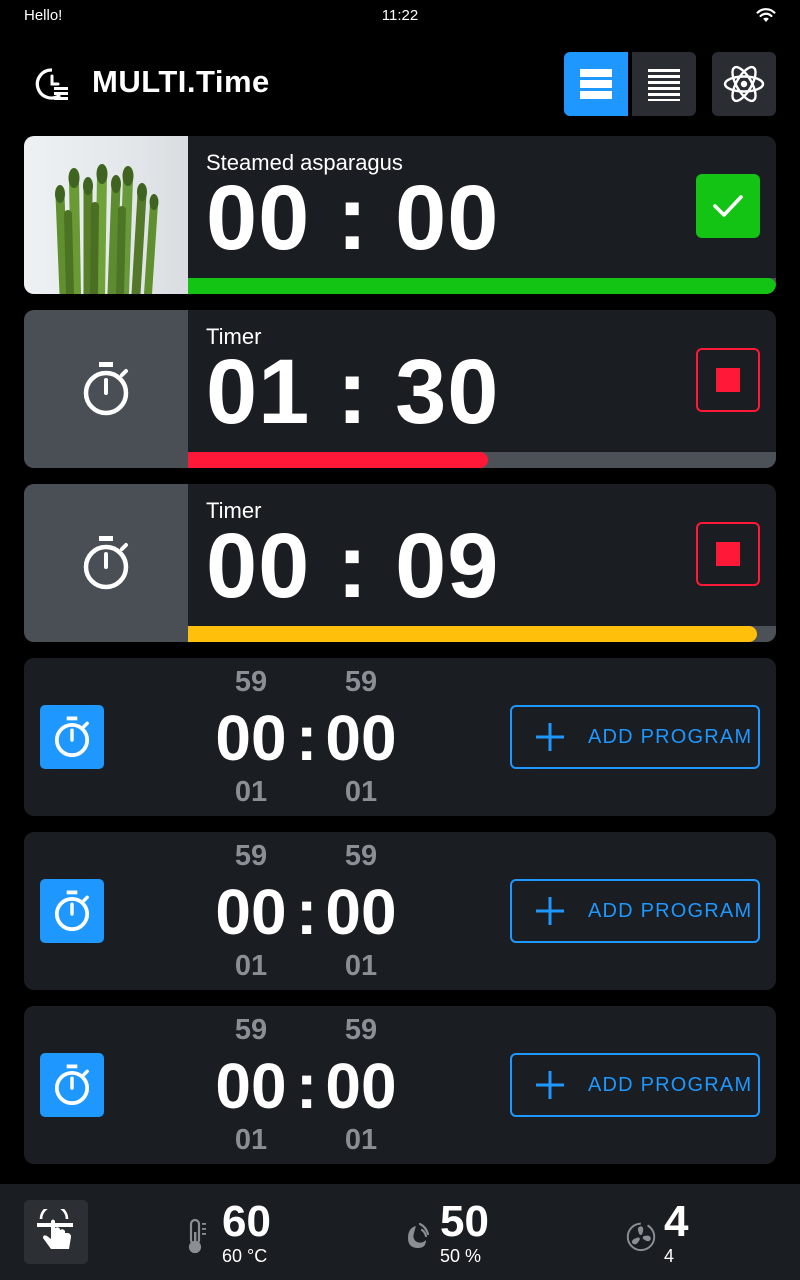 This screenshot has height=1280, width=800. Describe the element at coordinates (400, 84) in the screenshot. I see `app-header: MULTI.Time` at that location.